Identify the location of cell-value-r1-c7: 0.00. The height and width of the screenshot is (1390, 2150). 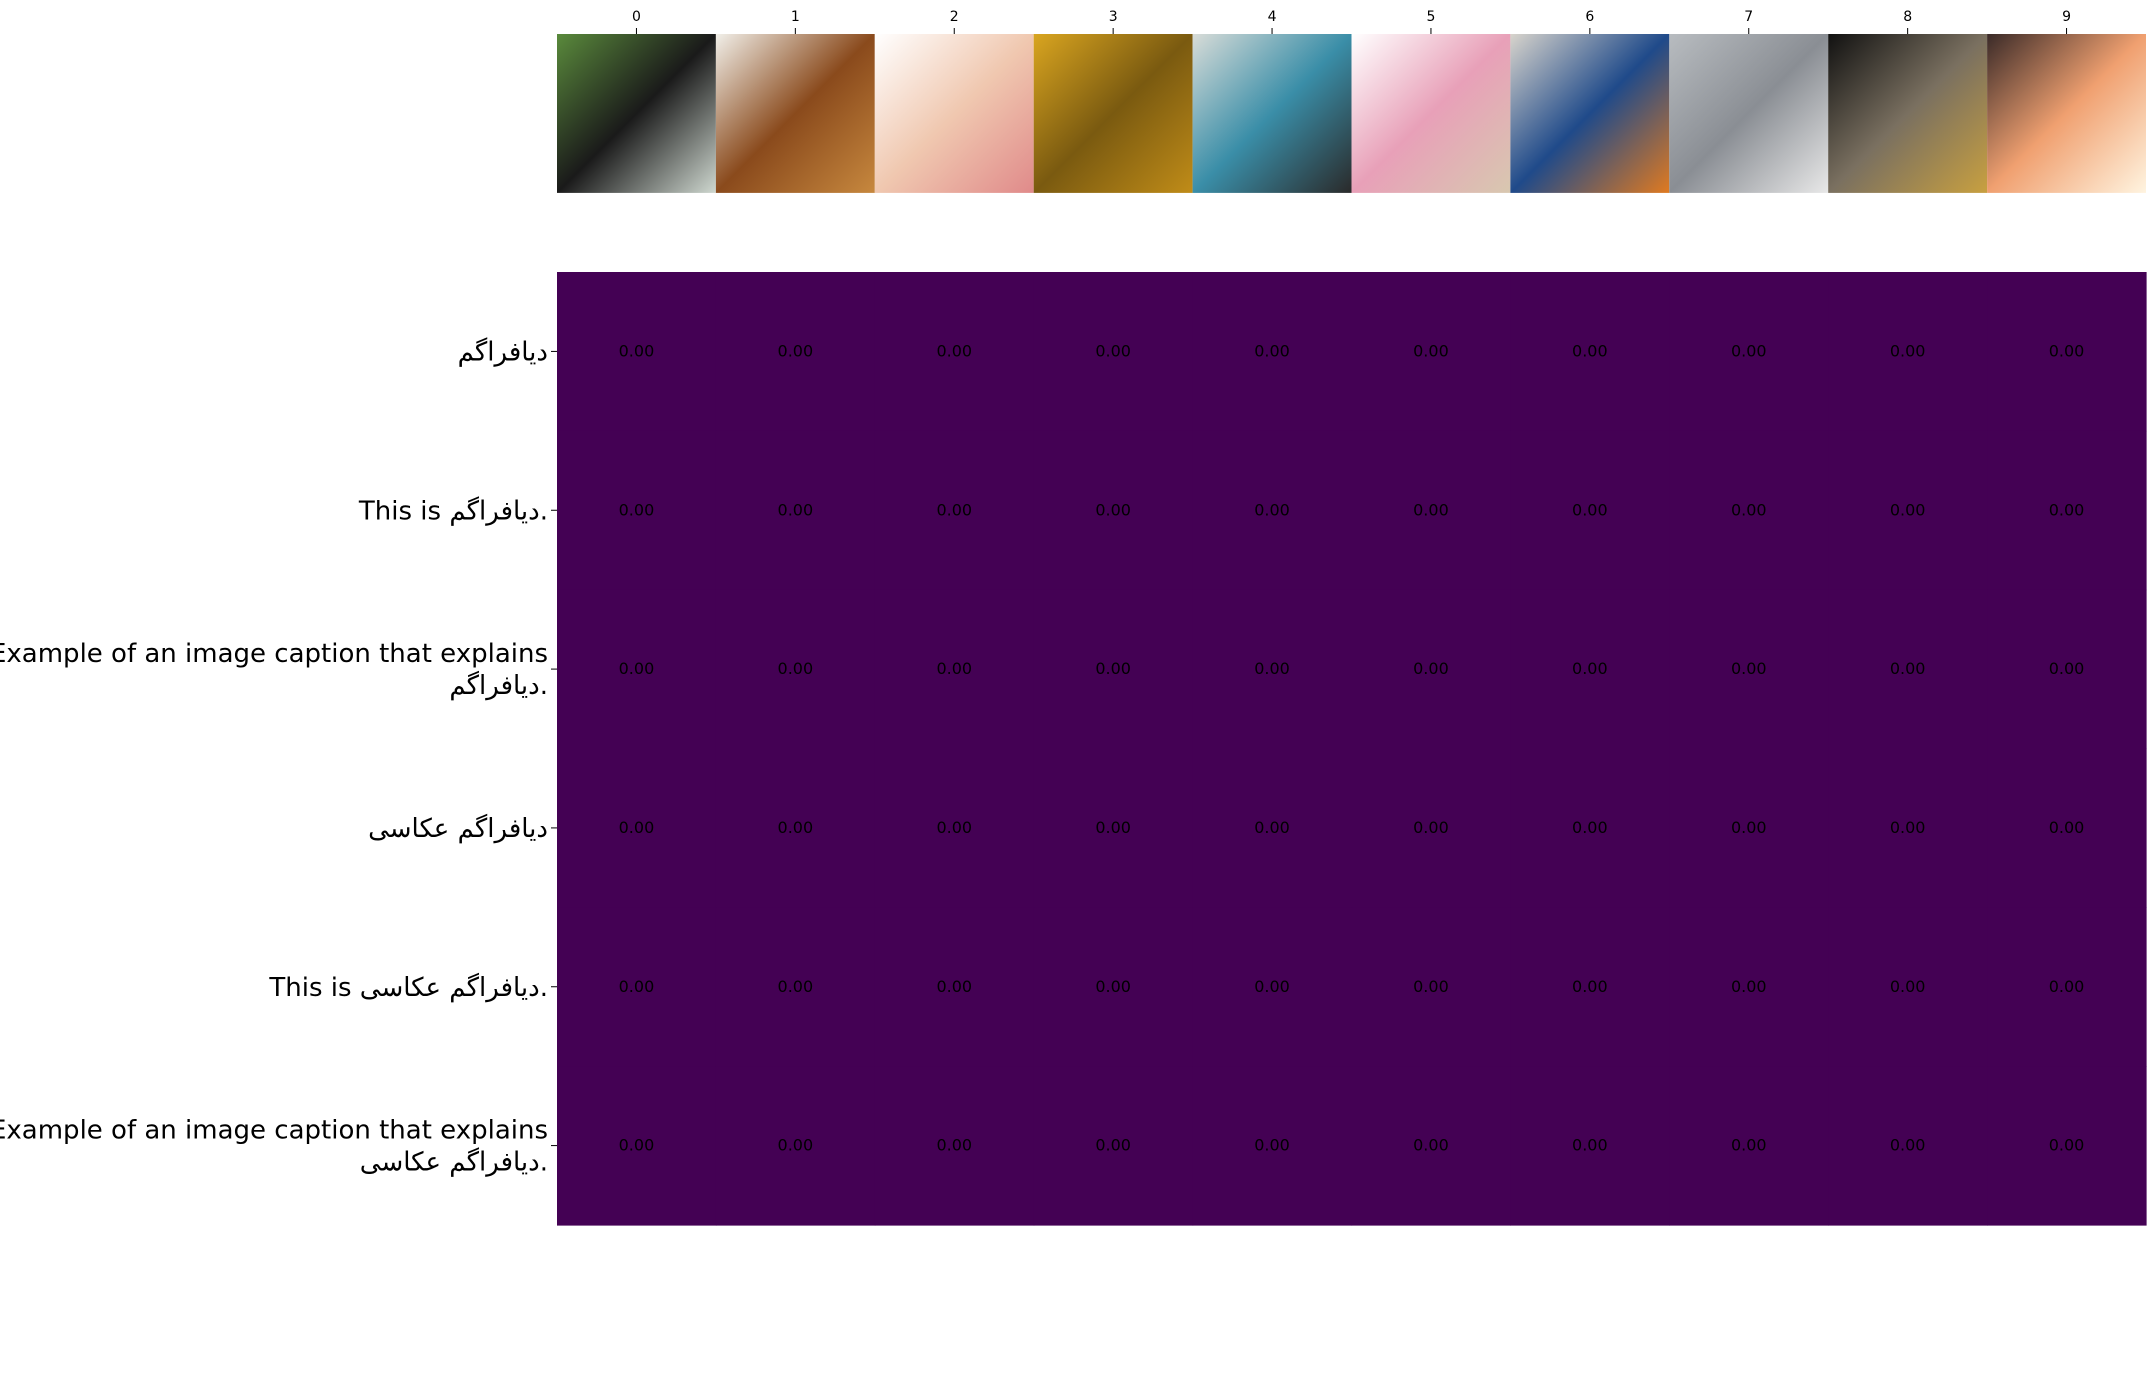
(1749, 509).